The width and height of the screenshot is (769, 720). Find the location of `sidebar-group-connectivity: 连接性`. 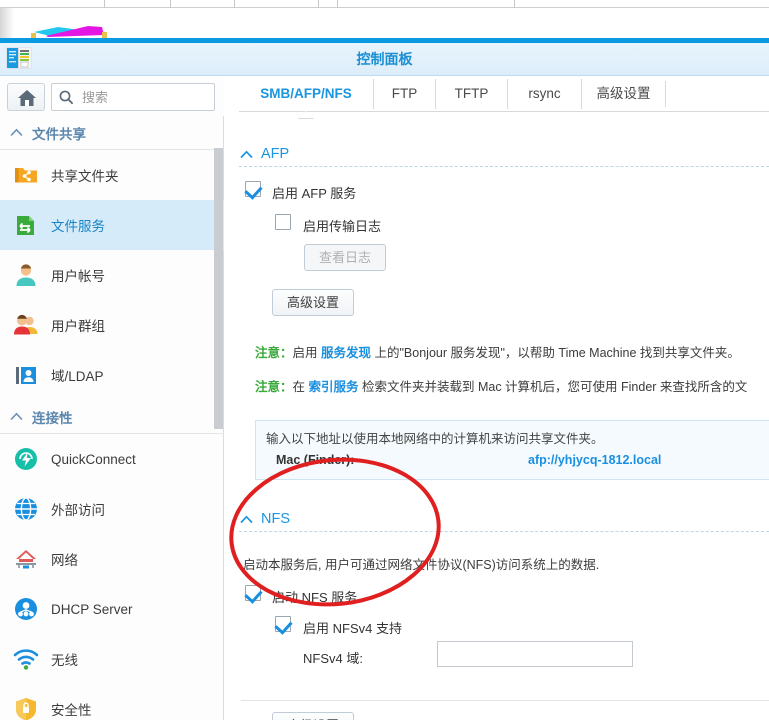

sidebar-group-connectivity: 连接性 is located at coordinates (112, 417).